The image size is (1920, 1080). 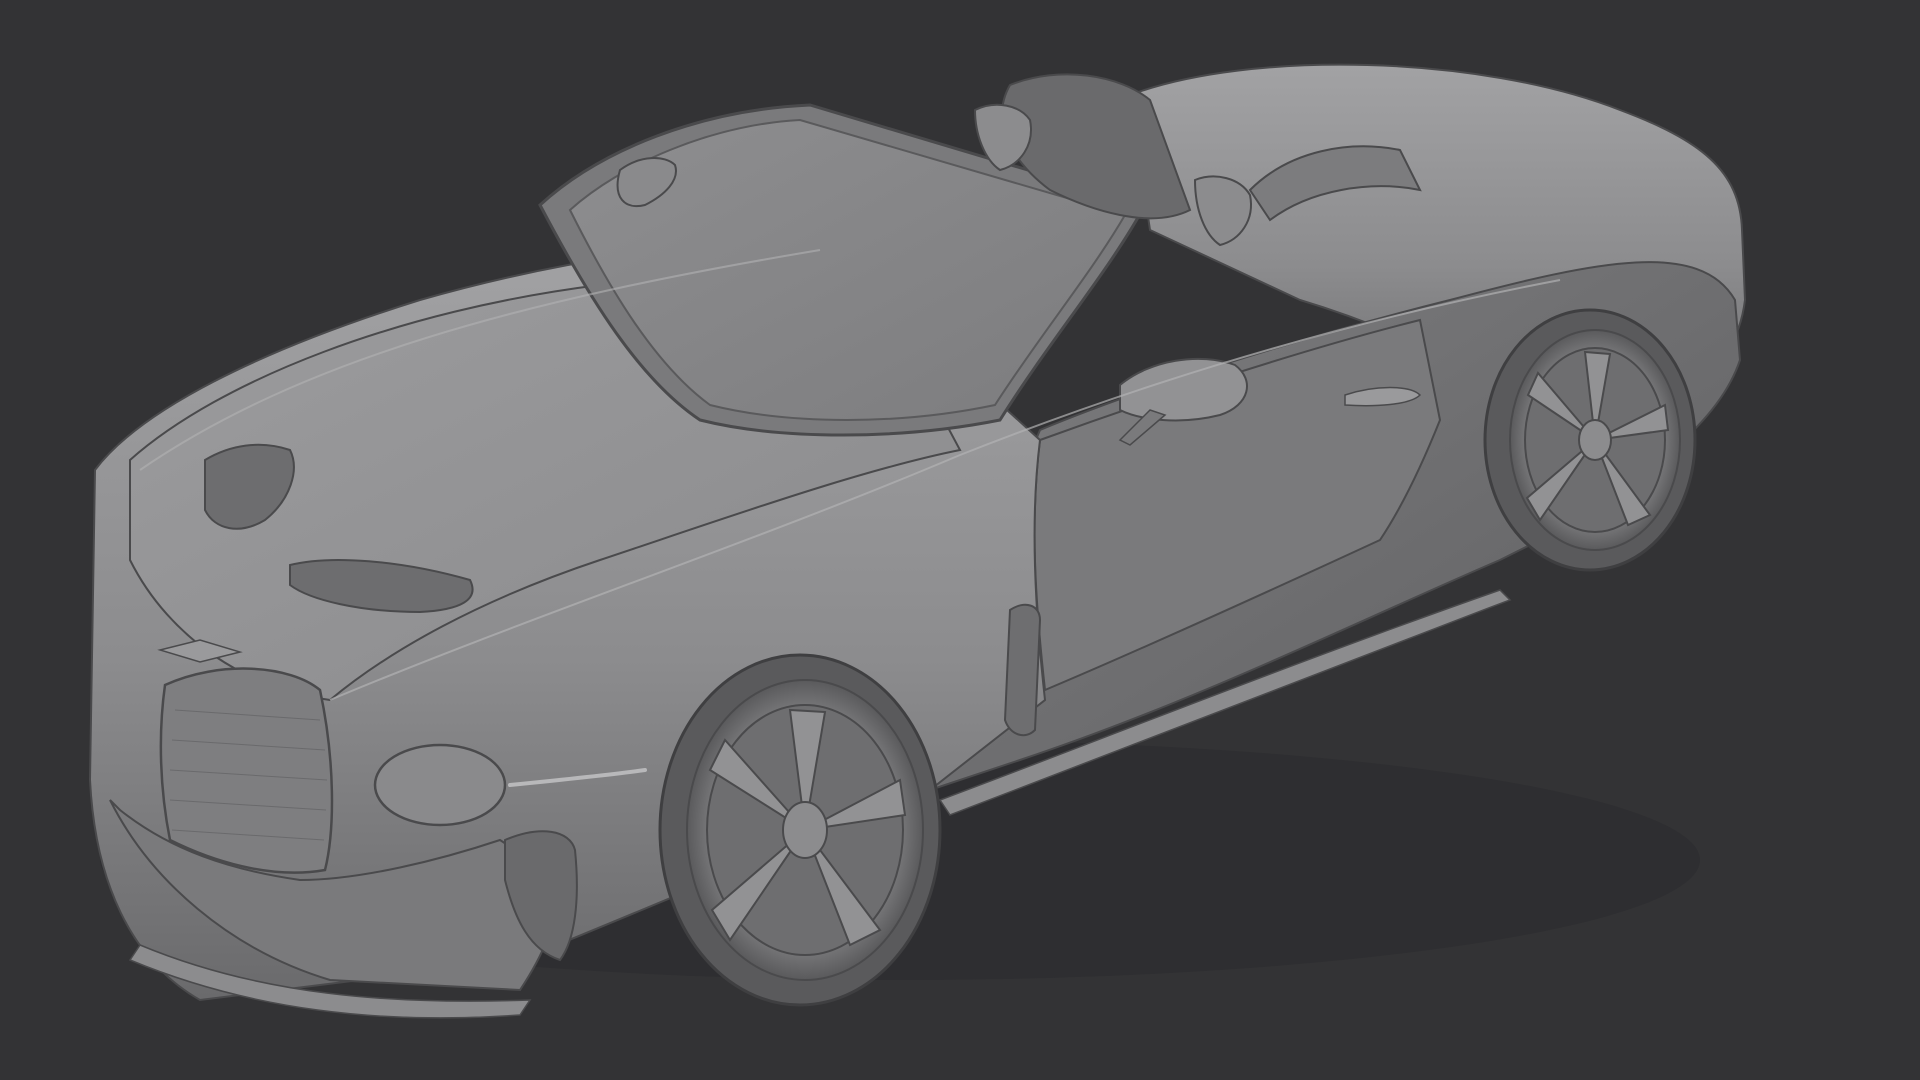 I want to click on rear-wheel, so click(x=1590, y=440).